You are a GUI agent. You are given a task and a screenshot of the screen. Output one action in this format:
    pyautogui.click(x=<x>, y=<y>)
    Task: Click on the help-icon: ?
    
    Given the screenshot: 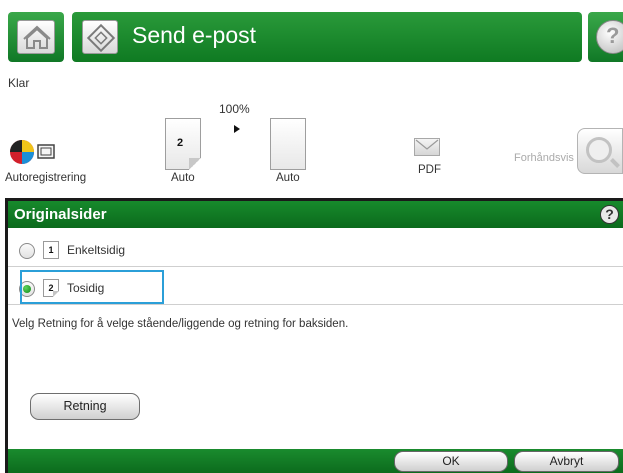 What is the action you would take?
    pyautogui.click(x=609, y=37)
    